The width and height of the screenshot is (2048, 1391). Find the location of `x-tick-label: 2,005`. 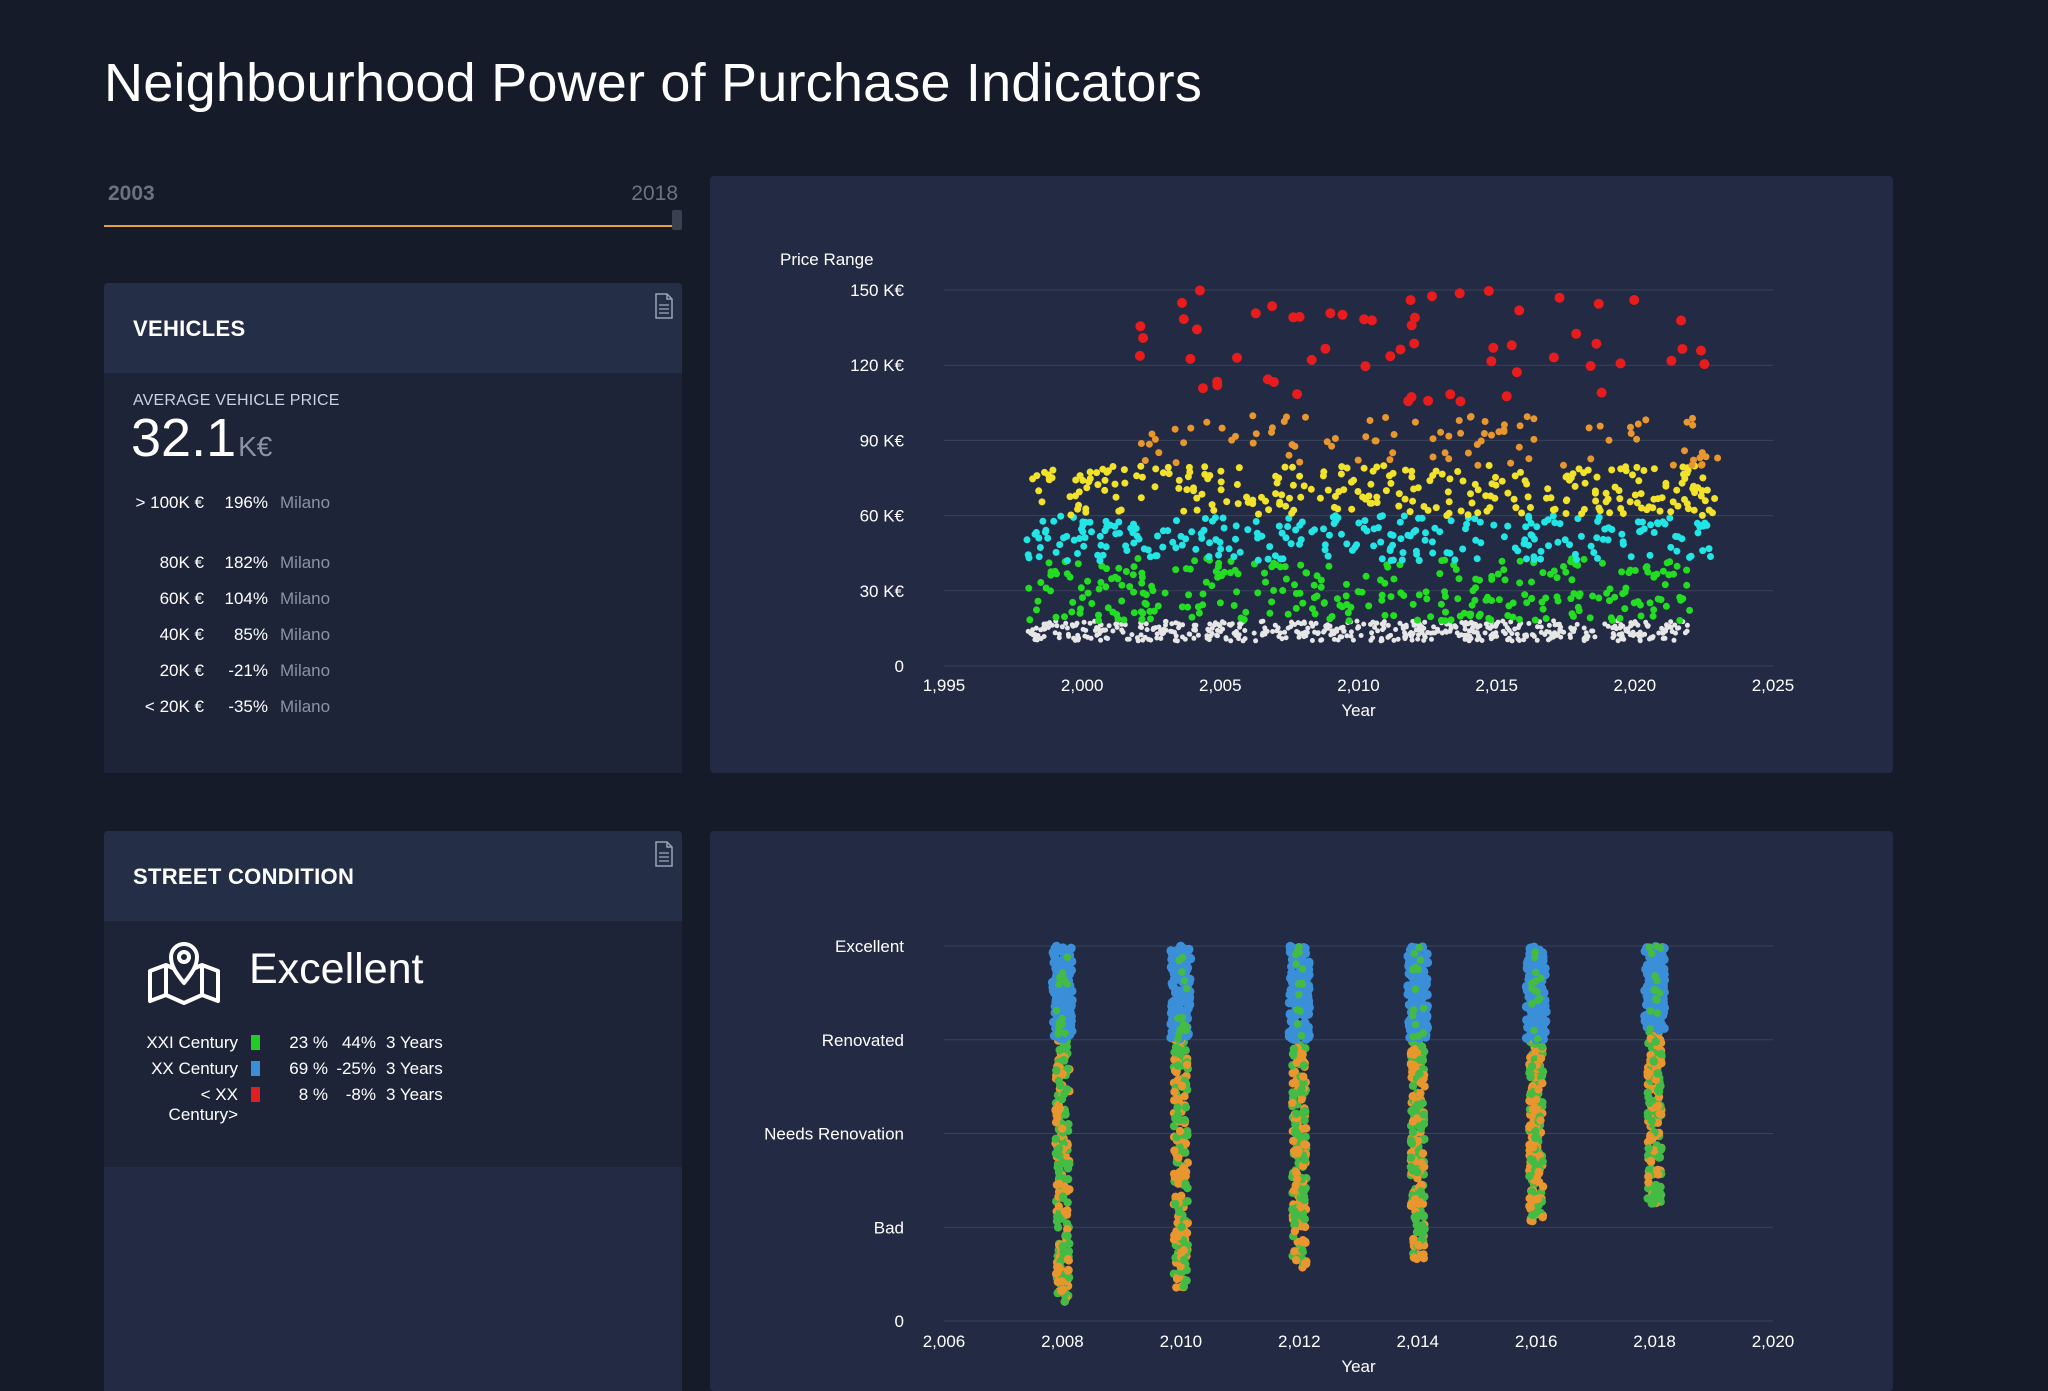

x-tick-label: 2,005 is located at coordinates (1220, 685).